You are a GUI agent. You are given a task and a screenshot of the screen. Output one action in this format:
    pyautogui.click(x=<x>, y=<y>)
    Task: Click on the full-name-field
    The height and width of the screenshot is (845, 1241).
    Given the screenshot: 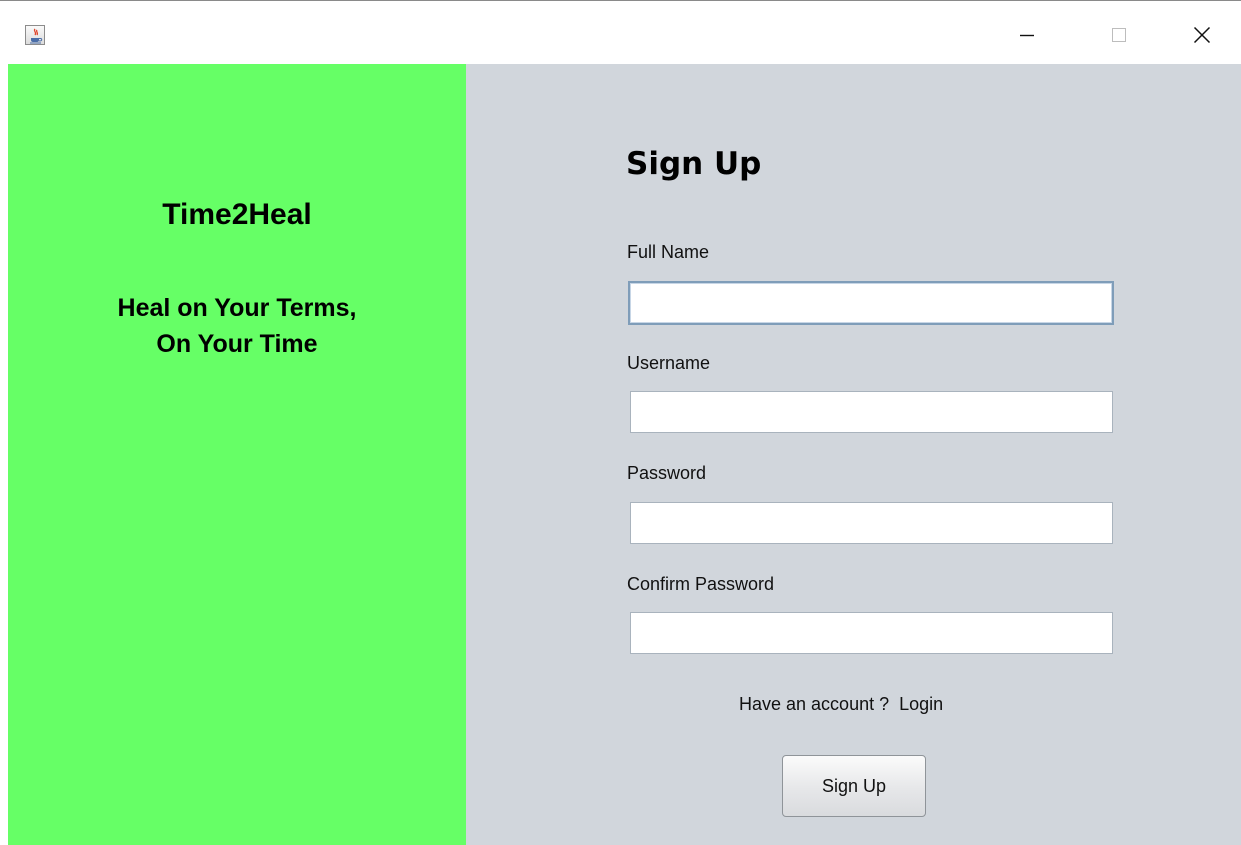 What is the action you would take?
    pyautogui.click(x=871, y=303)
    